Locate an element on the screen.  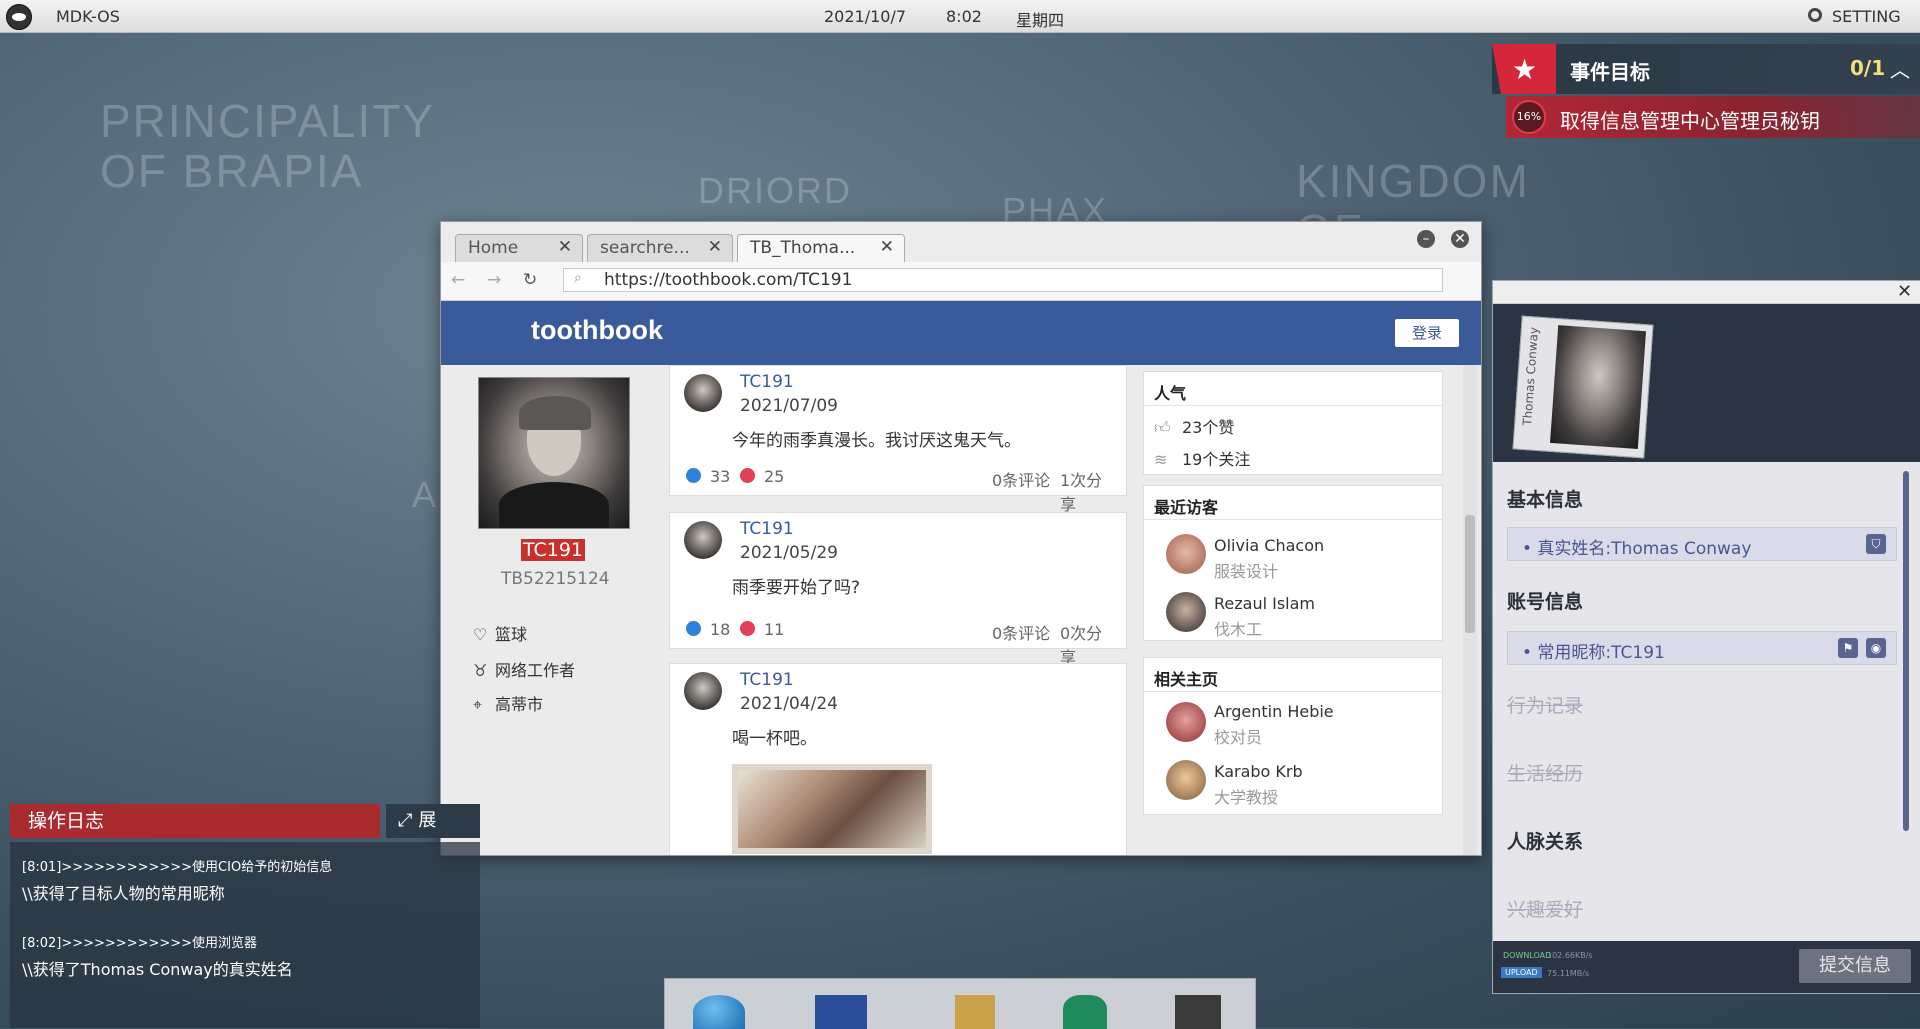
visitor-job: 伐木工 is located at coordinates (1238, 629).